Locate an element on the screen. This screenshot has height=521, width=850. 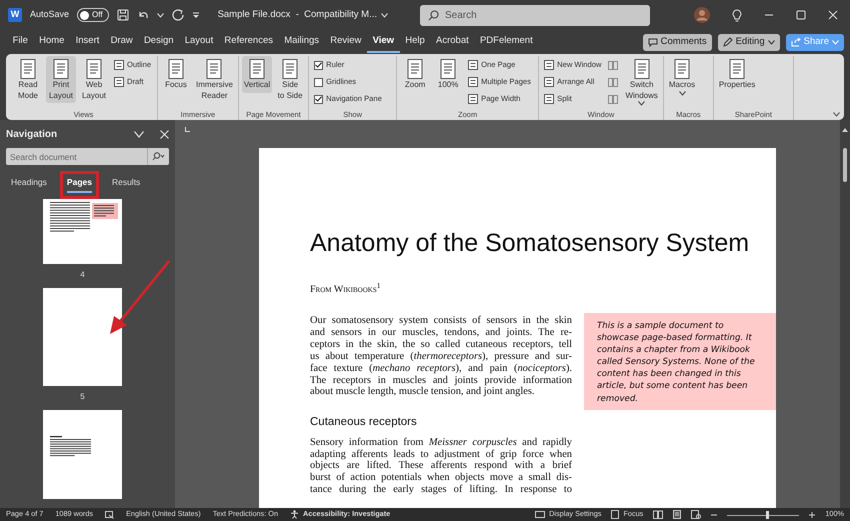
search-field: Search is located at coordinates (540, 15).